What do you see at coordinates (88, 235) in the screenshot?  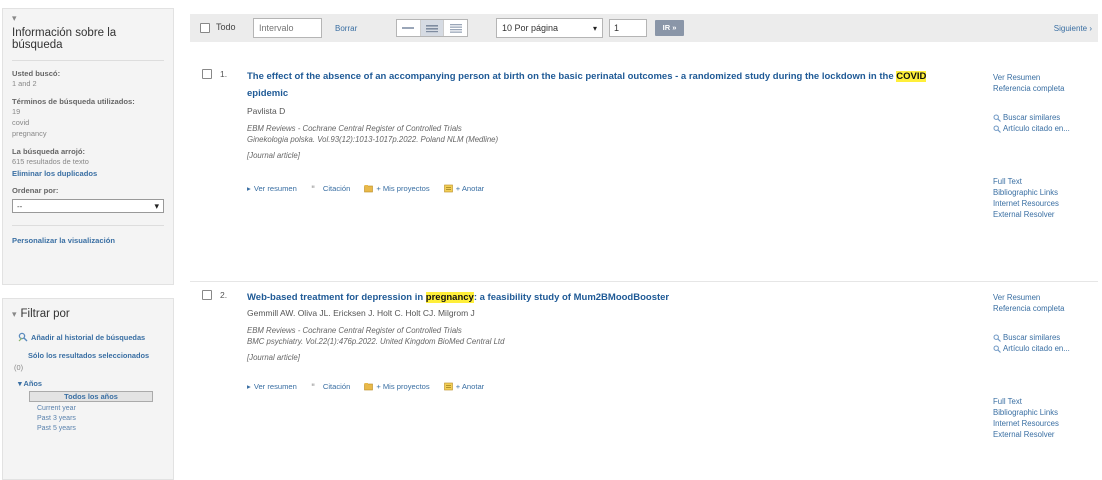 I see `personalize-view-link: Personalizar la visualización` at bounding box center [88, 235].